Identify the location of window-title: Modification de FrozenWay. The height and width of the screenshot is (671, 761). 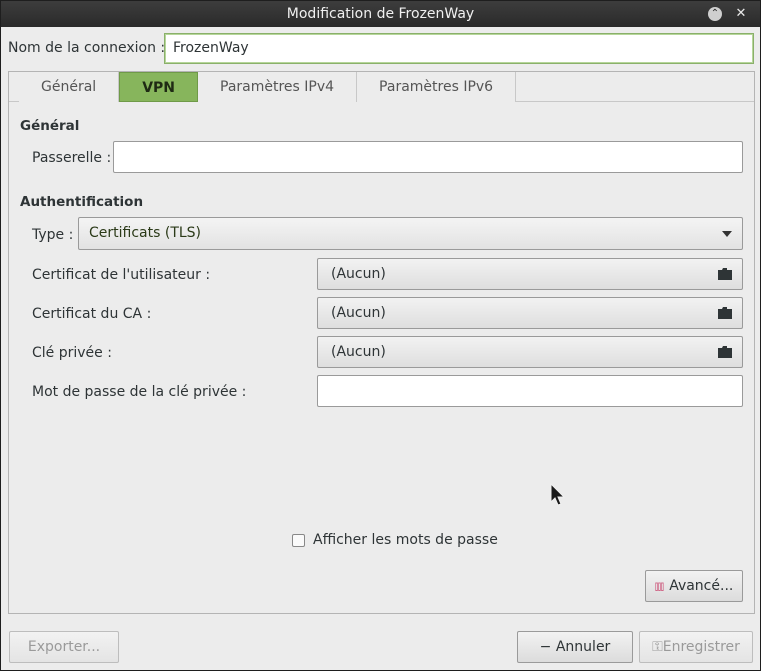
(380, 14).